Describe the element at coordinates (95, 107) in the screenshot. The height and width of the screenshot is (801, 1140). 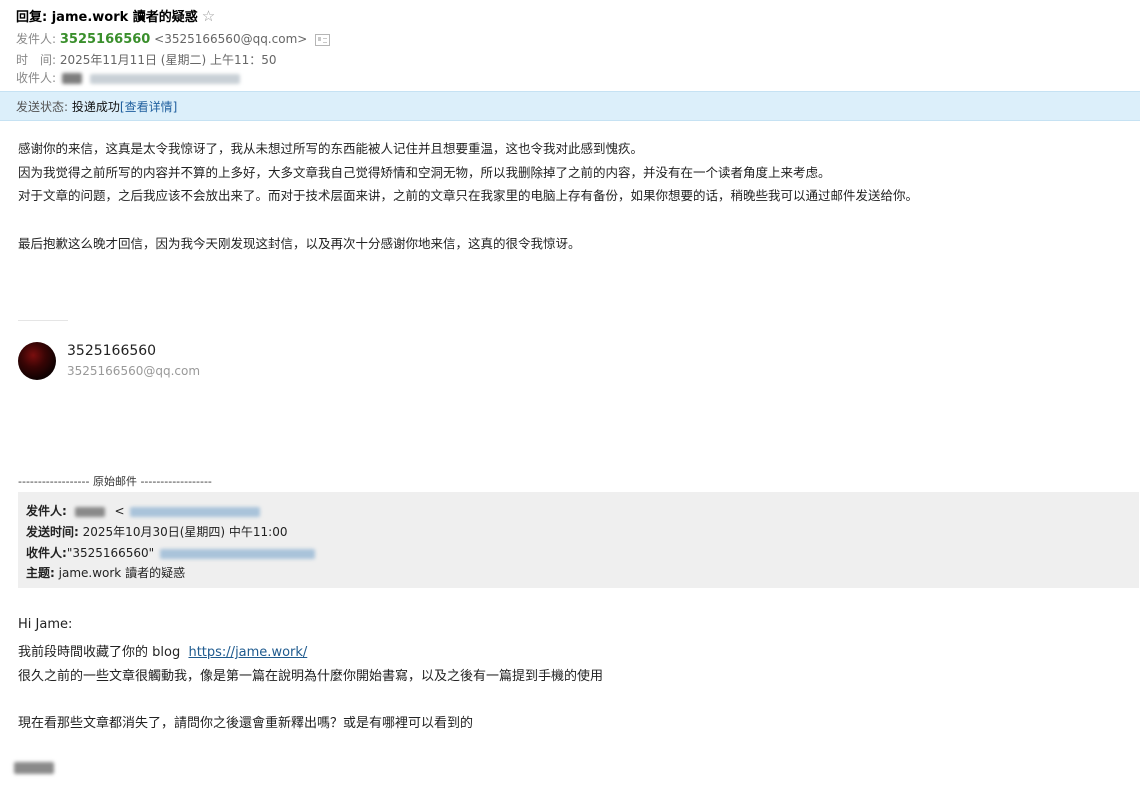
I see `send-status-value: 投递成功` at that location.